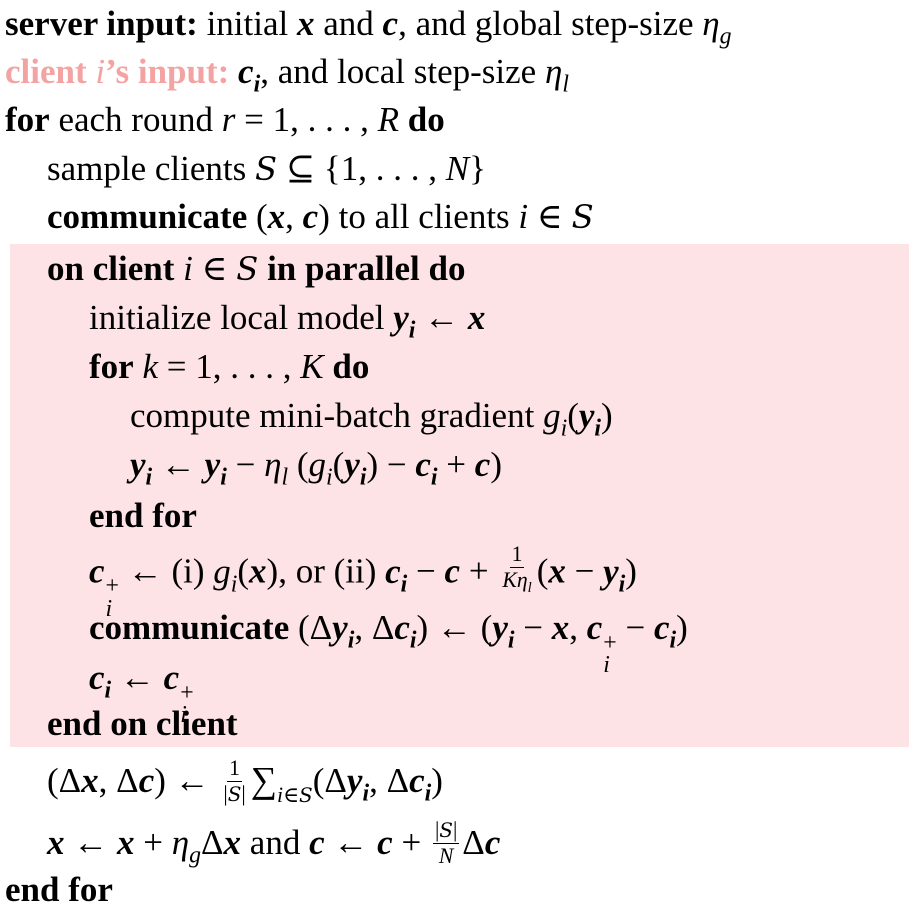 Image resolution: width=919 pixels, height=914 pixels. I want to click on on-client-keyword: on client, so click(115, 268).